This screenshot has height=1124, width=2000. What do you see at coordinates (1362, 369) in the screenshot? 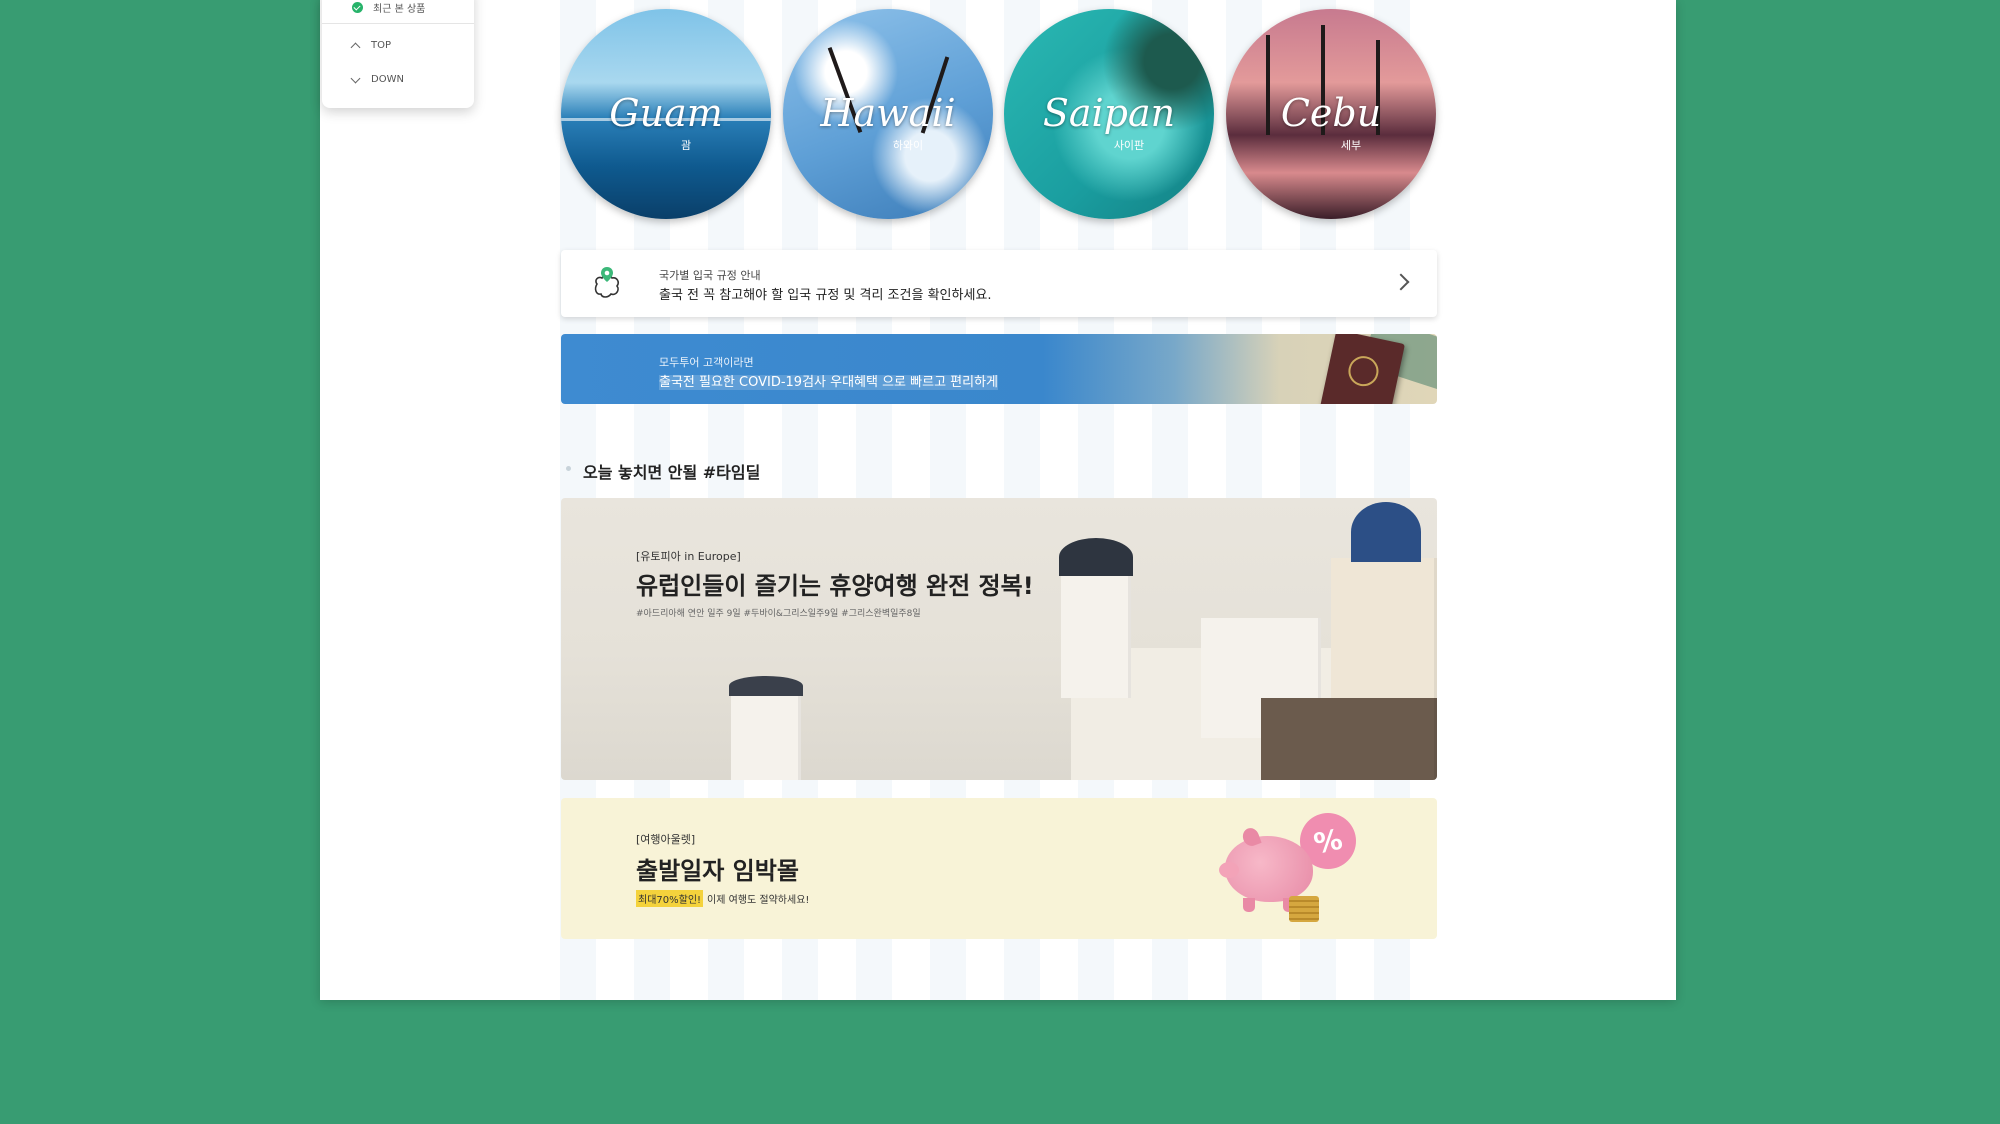
I see `passport-image` at bounding box center [1362, 369].